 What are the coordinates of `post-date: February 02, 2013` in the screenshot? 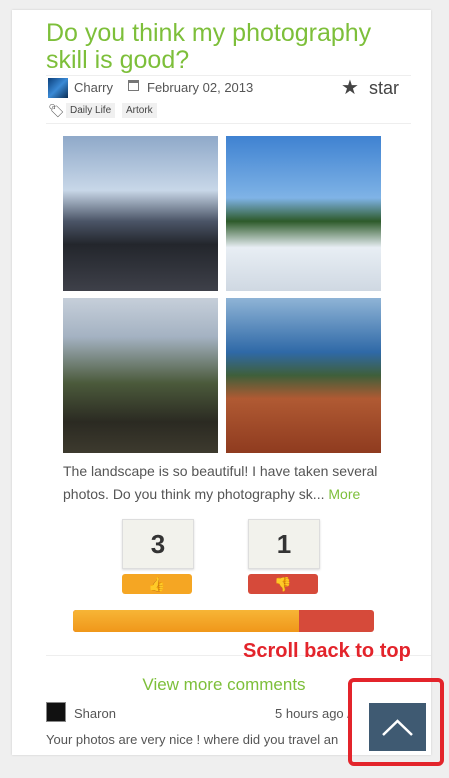 It's located at (200, 87).